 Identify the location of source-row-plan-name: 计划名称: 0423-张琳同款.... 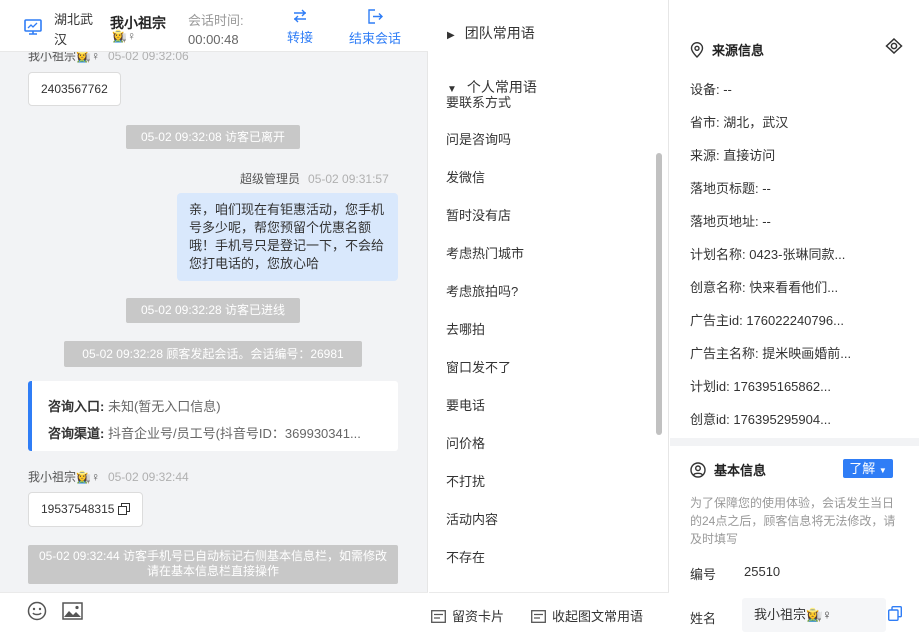
(768, 254).